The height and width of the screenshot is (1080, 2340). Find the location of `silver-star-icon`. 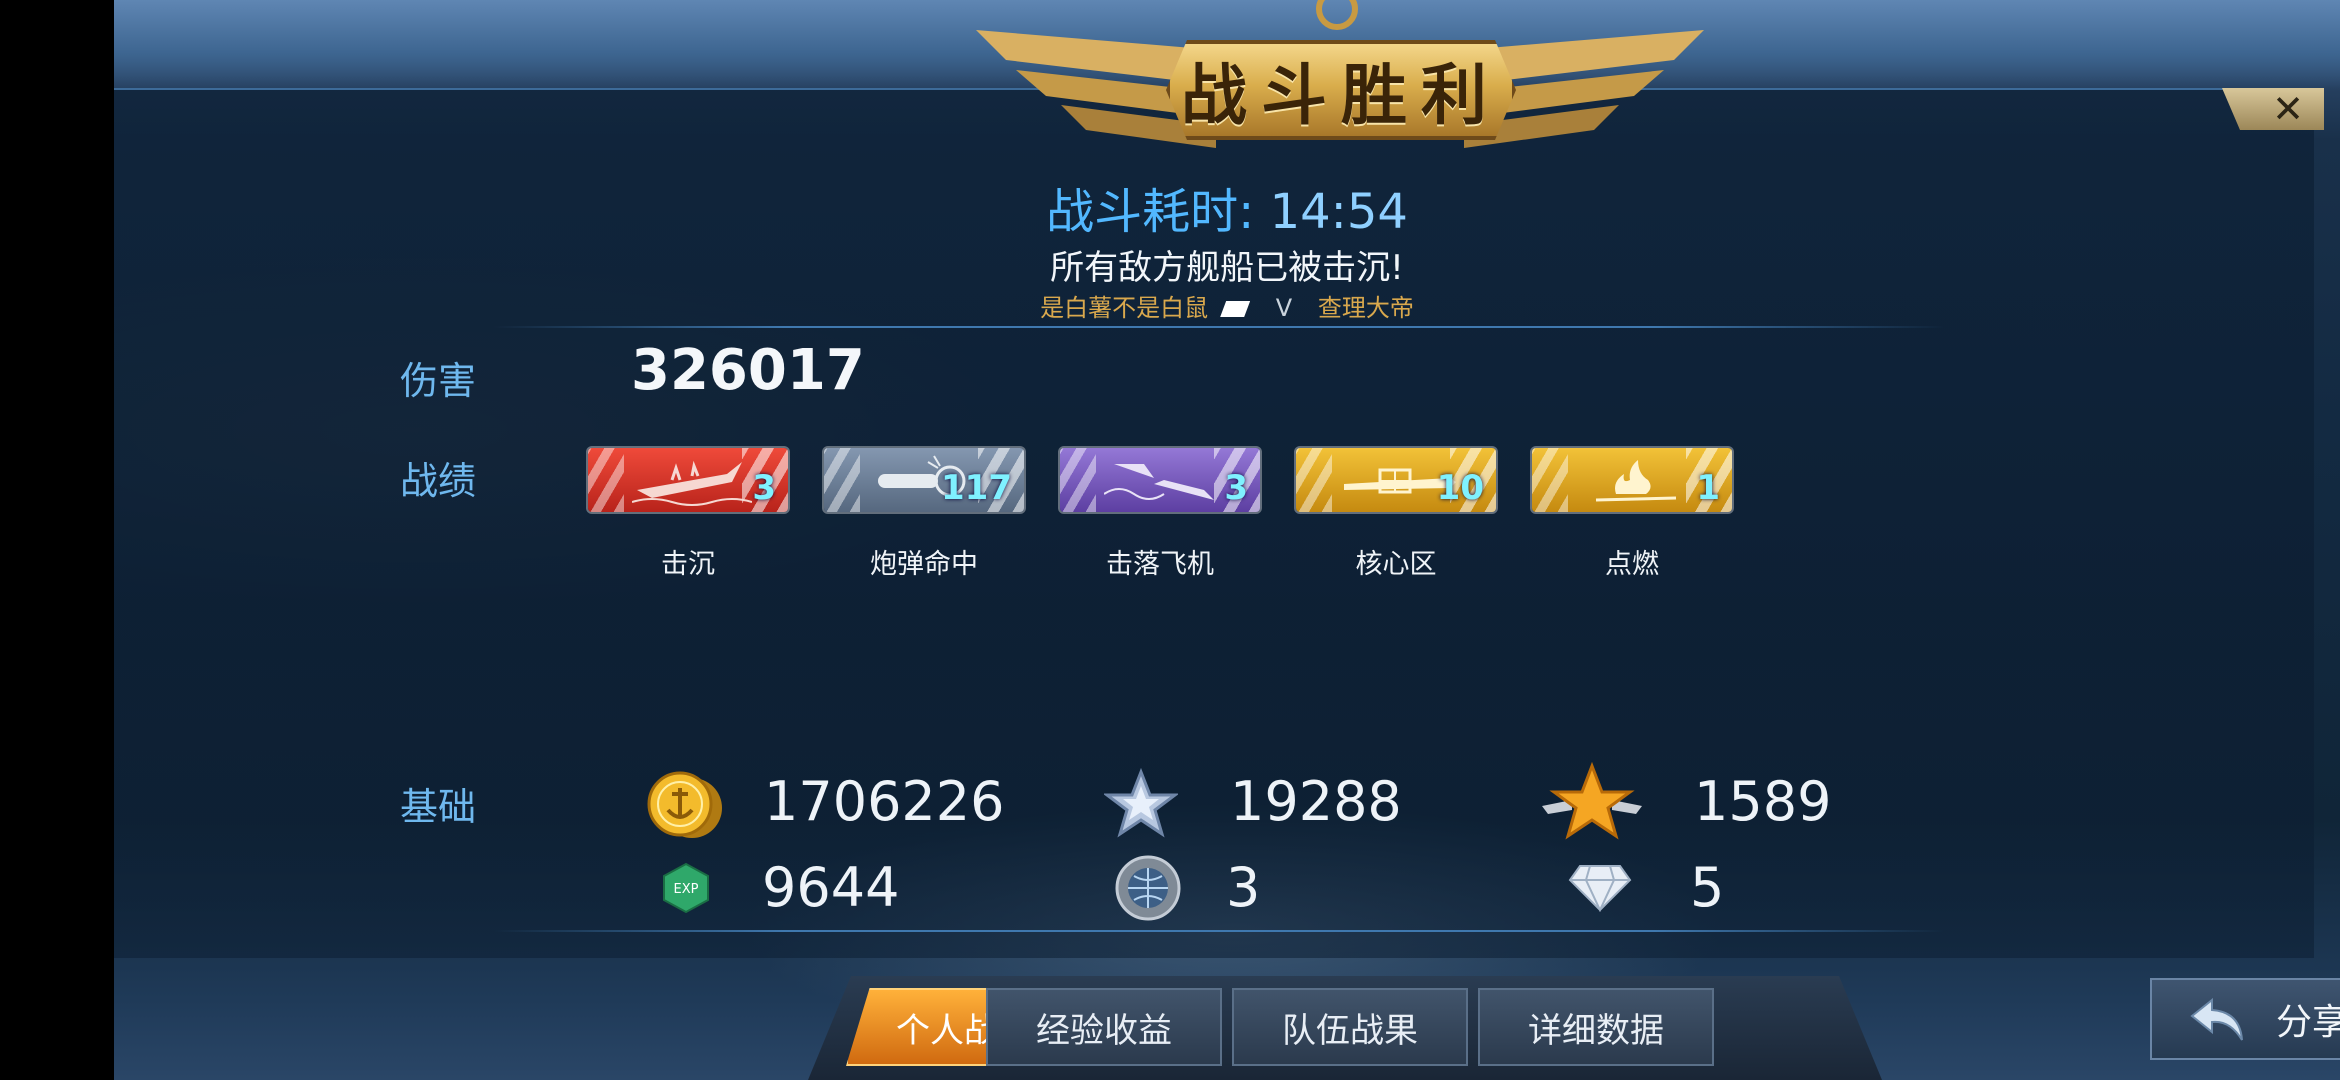

silver-star-icon is located at coordinates (1141, 803).